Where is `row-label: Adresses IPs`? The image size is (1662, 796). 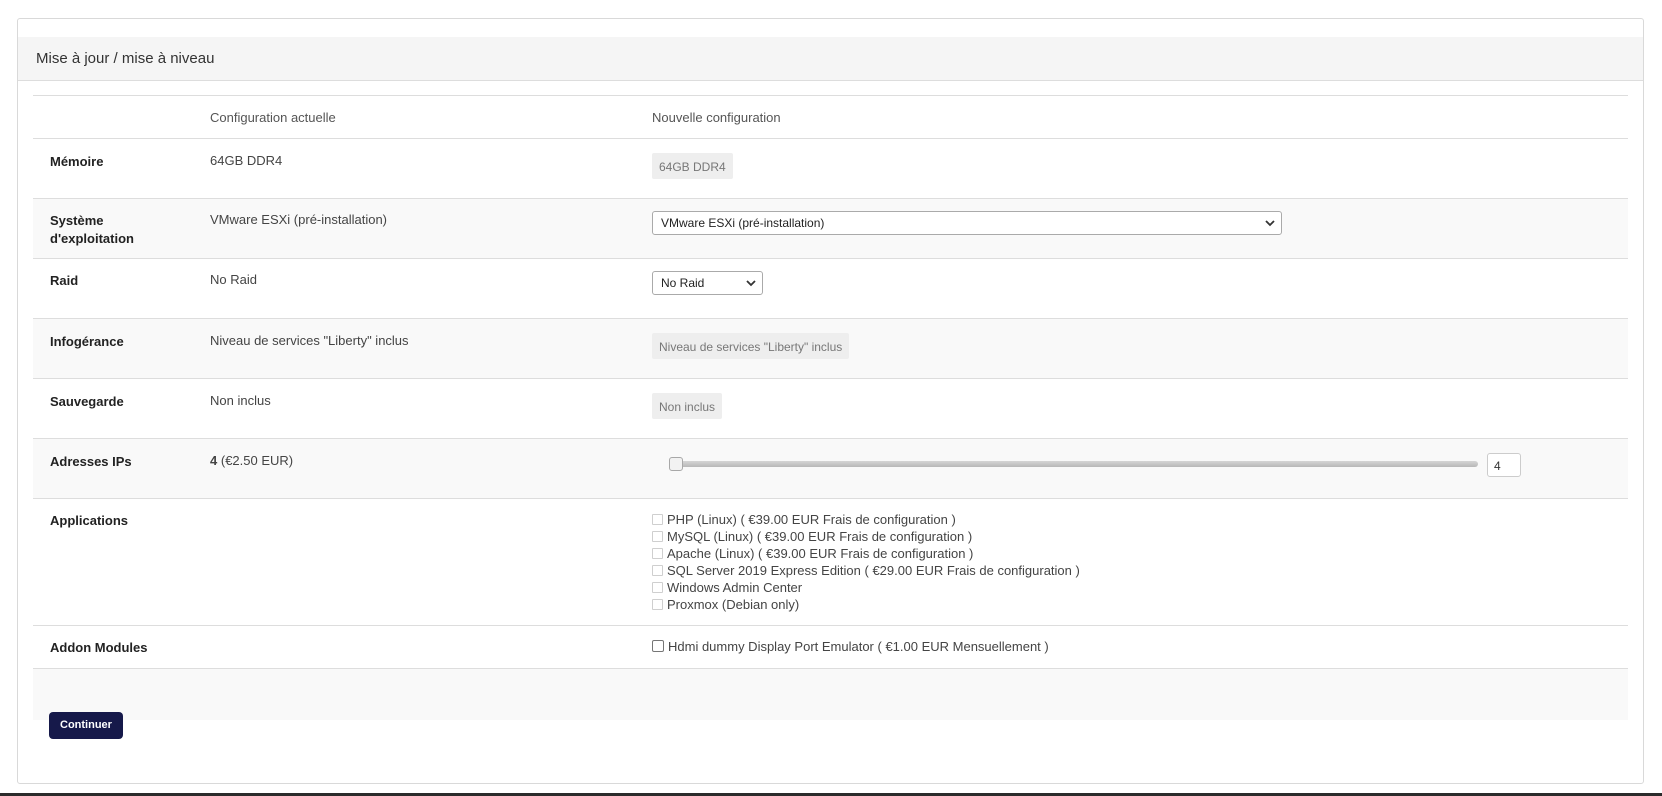 row-label: Adresses IPs is located at coordinates (91, 461).